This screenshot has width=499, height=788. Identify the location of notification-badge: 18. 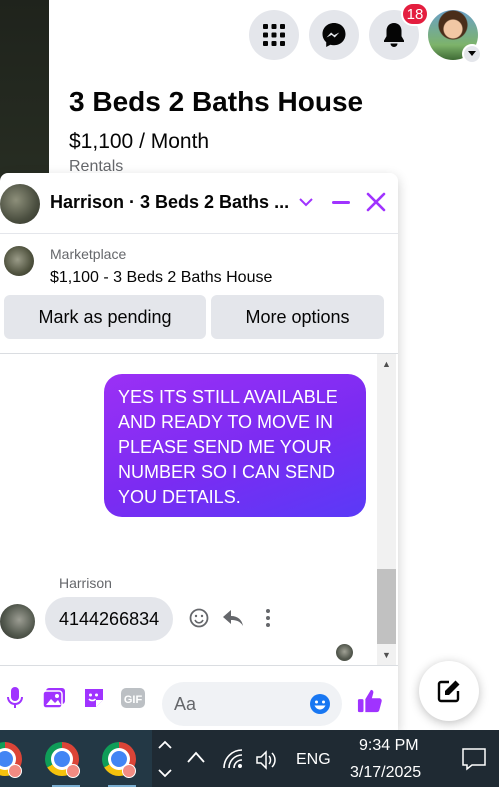
(415, 14).